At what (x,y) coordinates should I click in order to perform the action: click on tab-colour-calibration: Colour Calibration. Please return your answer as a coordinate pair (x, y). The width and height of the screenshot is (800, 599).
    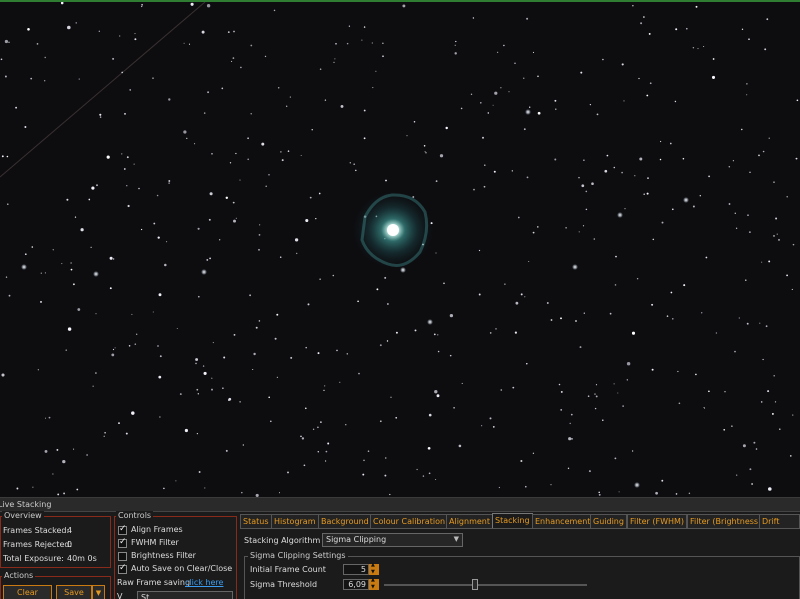
    Looking at the image, I should click on (409, 521).